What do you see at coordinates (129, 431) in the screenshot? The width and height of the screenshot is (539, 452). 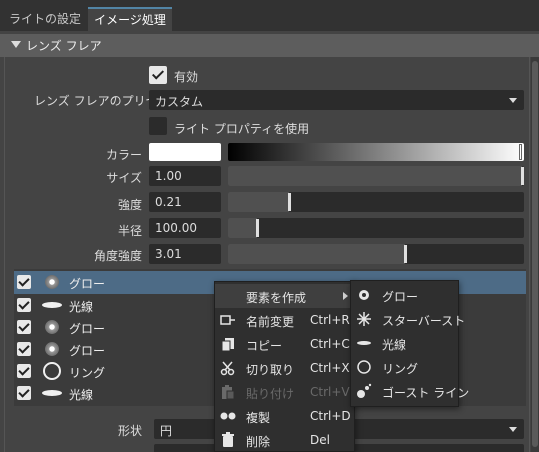 I see `shape-label: 形状` at bounding box center [129, 431].